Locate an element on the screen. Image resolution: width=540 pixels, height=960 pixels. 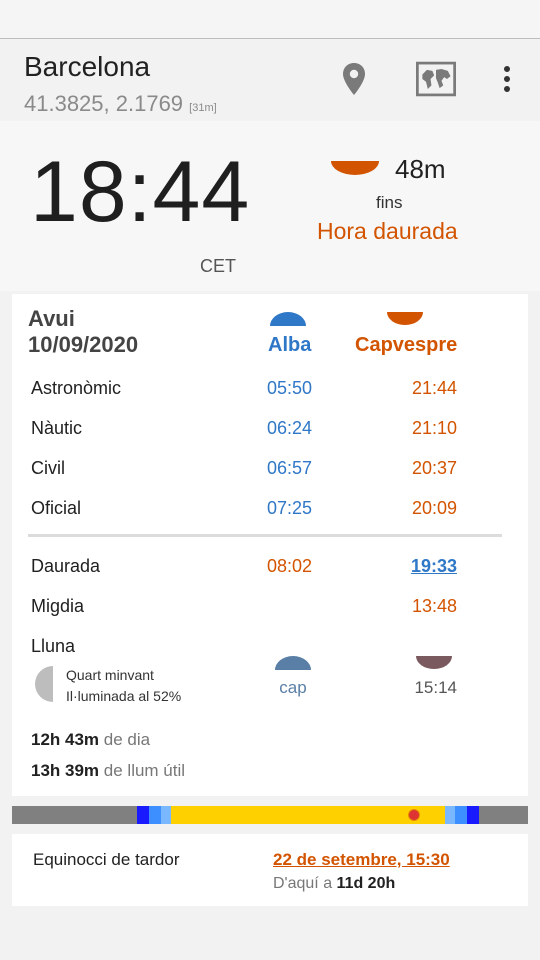
coordinates: 41.3825, 2.1769 [31m] is located at coordinates (120, 104).